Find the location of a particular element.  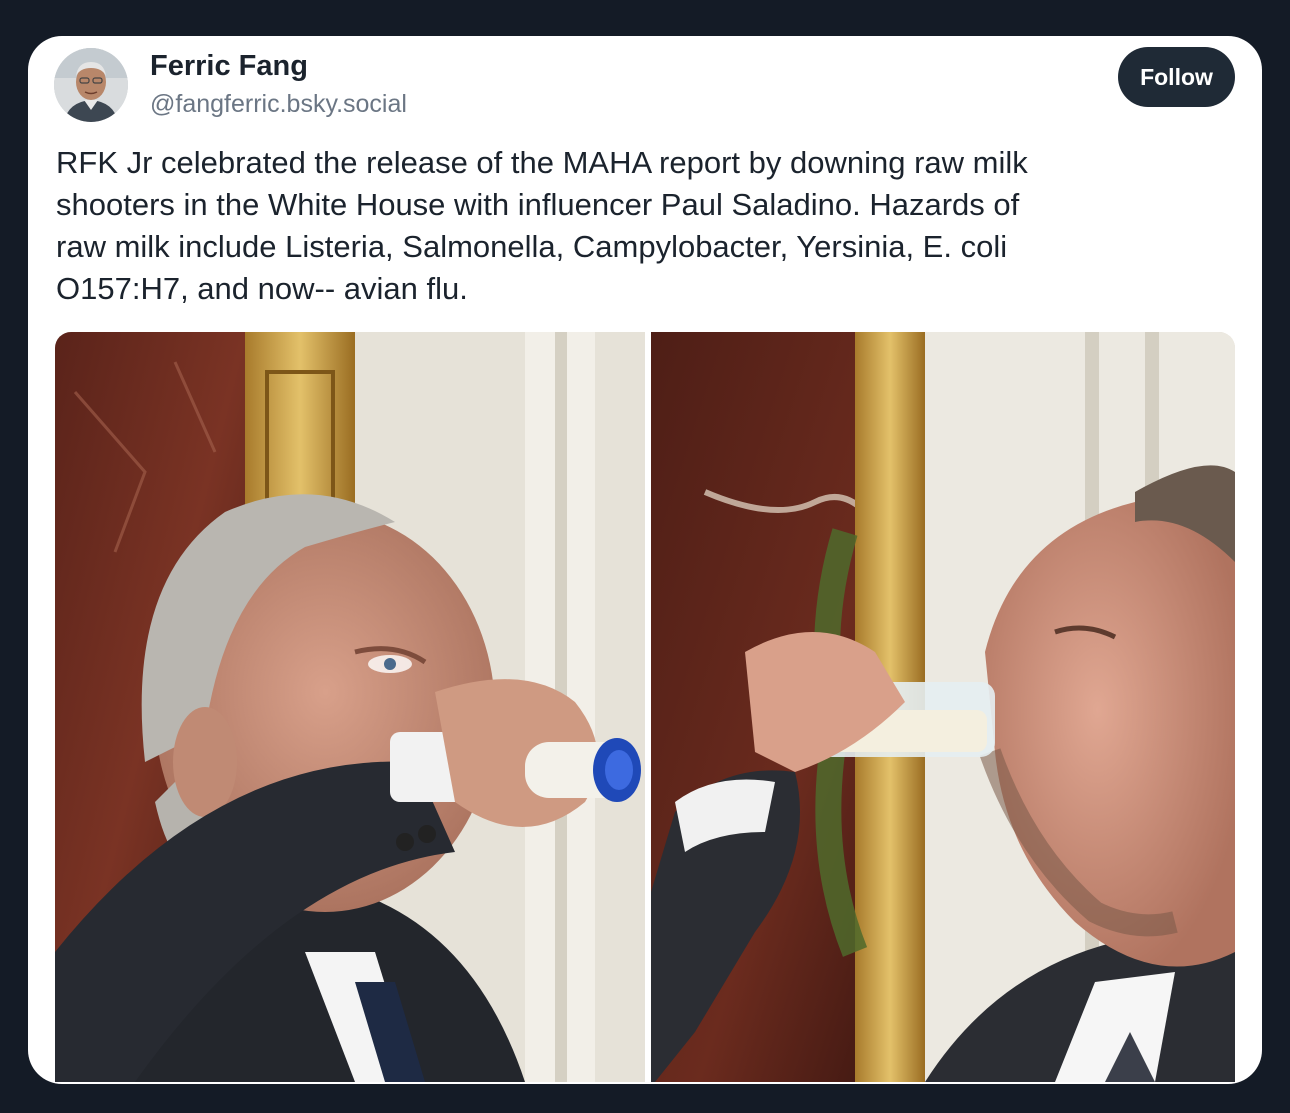

follow-button: Follow is located at coordinates (1176, 77).